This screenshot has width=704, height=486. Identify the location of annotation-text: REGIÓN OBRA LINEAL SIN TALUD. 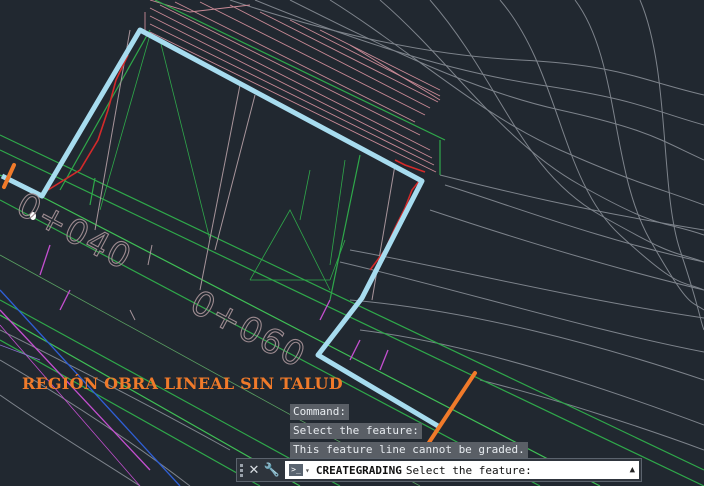
(182, 383).